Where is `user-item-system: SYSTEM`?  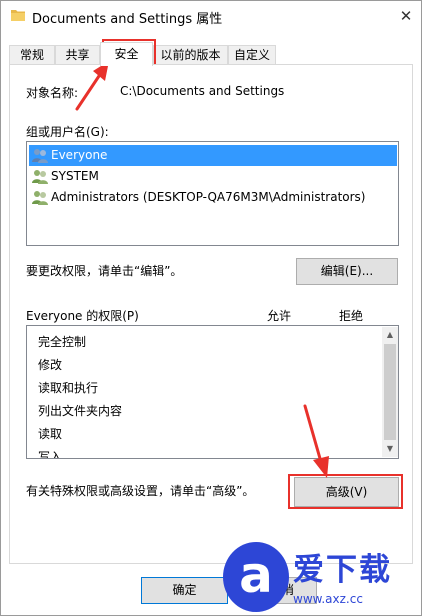 user-item-system: SYSTEM is located at coordinates (213, 176).